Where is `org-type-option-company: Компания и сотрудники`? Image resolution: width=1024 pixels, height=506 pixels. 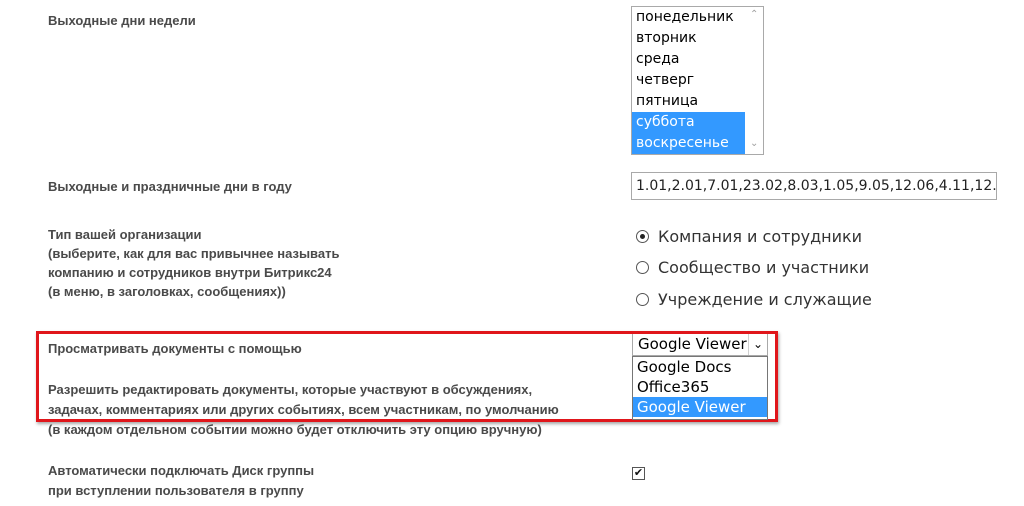
org-type-option-company: Компания и сотрудники is located at coordinates (749, 236).